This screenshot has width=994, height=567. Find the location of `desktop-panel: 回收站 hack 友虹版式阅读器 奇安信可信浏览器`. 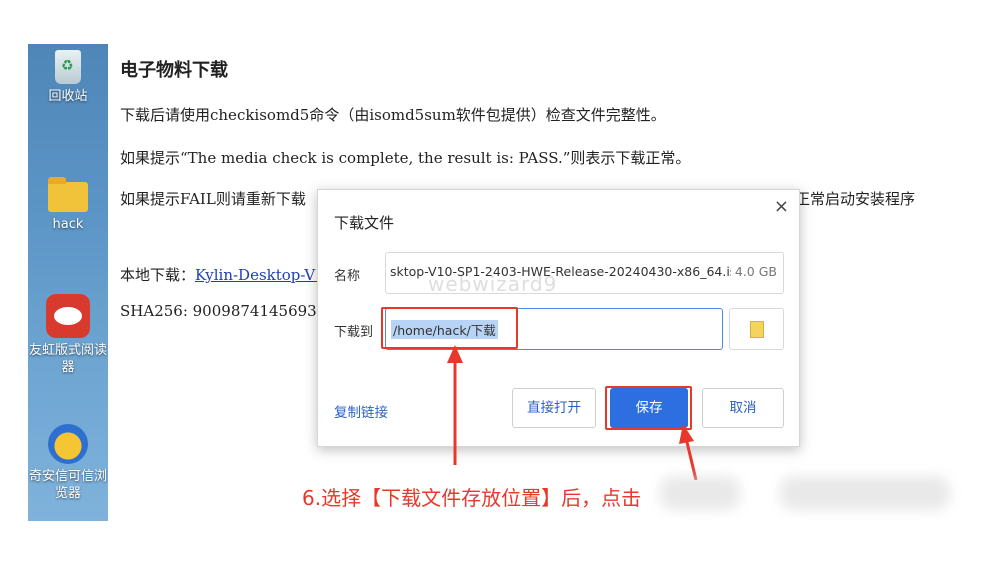

desktop-panel: 回收站 hack 友虹版式阅读器 奇安信可信浏览器 is located at coordinates (68, 282).